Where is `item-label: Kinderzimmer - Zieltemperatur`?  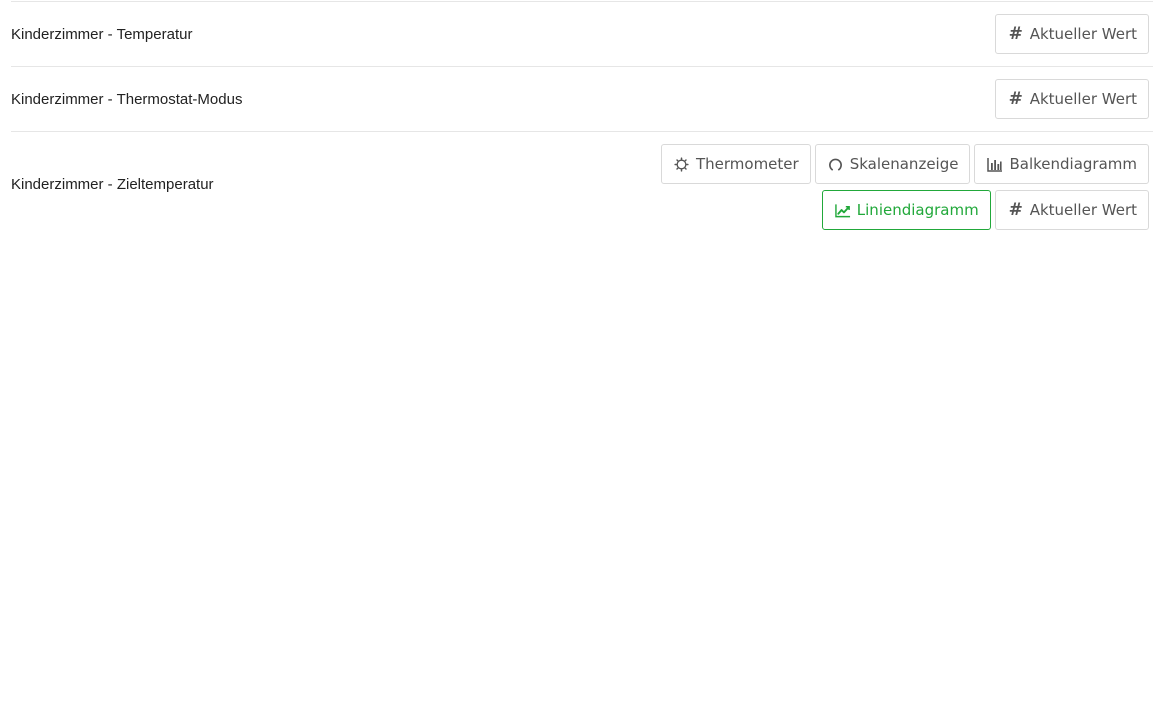 item-label: Kinderzimmer - Zieltemperatur is located at coordinates (112, 184).